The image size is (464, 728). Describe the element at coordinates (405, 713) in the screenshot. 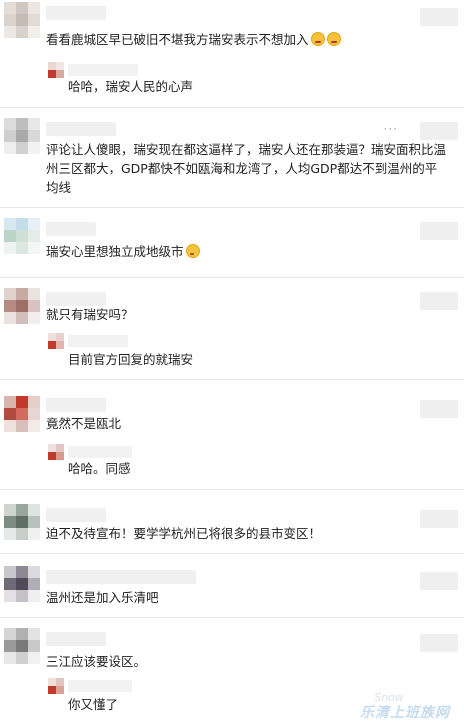

I see `watermark: 乐清上班族网` at that location.